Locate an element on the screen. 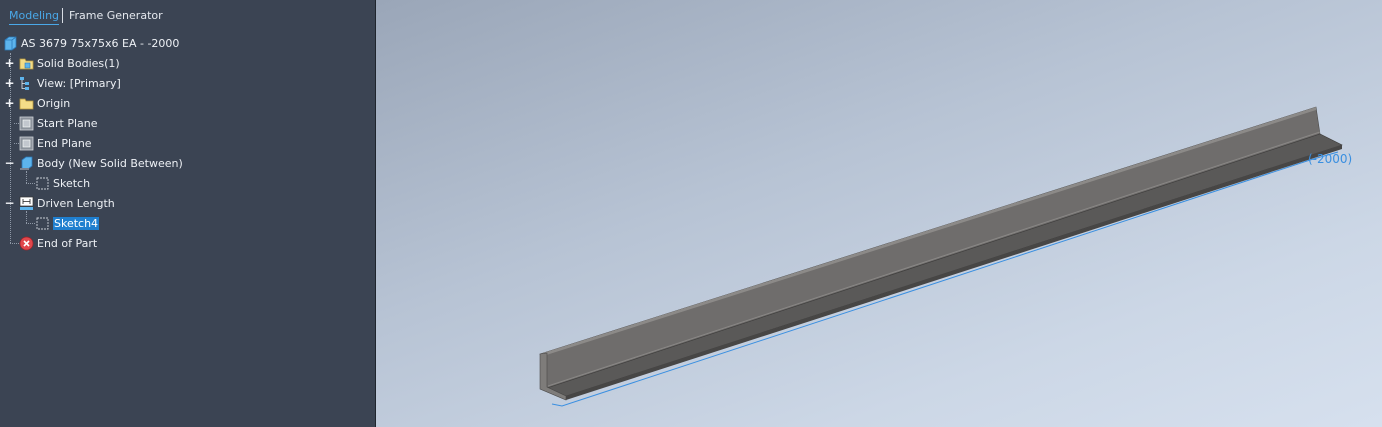  tab-modeling: Modeling is located at coordinates (34, 17).